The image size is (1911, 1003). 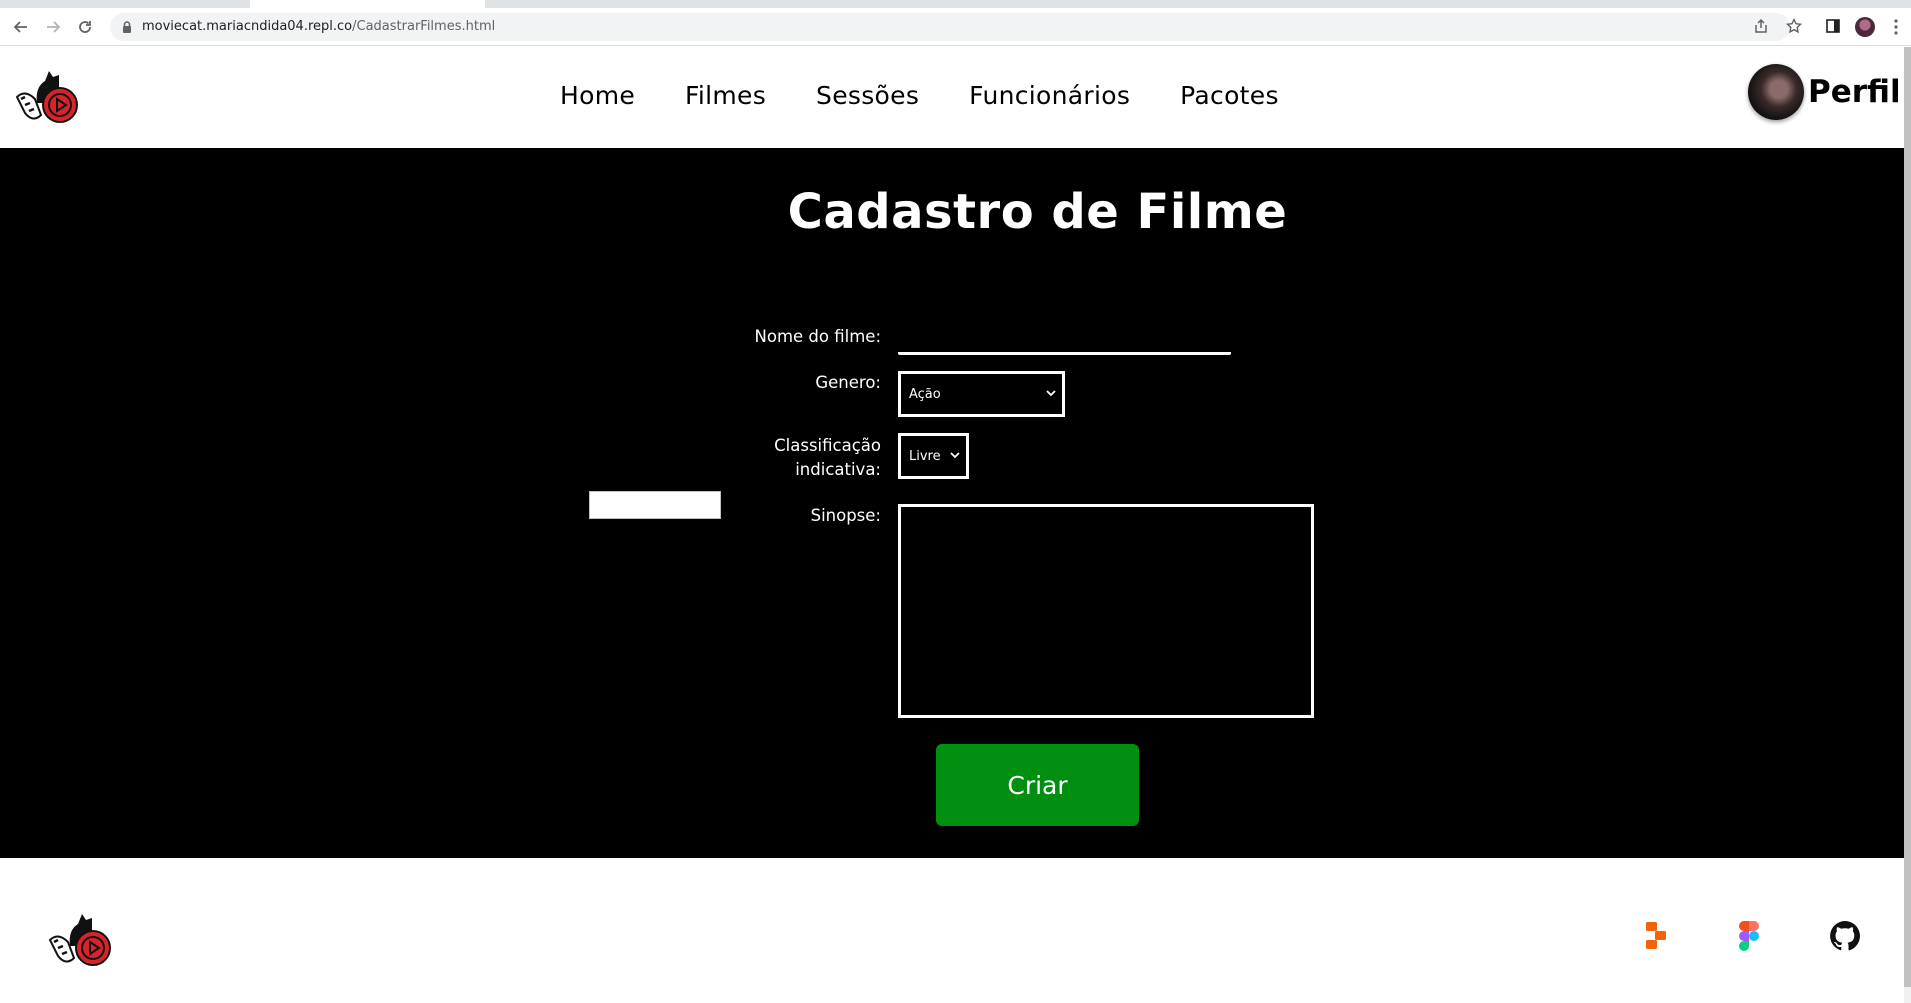 I want to click on rating-selected-value: Livre, so click(x=925, y=456).